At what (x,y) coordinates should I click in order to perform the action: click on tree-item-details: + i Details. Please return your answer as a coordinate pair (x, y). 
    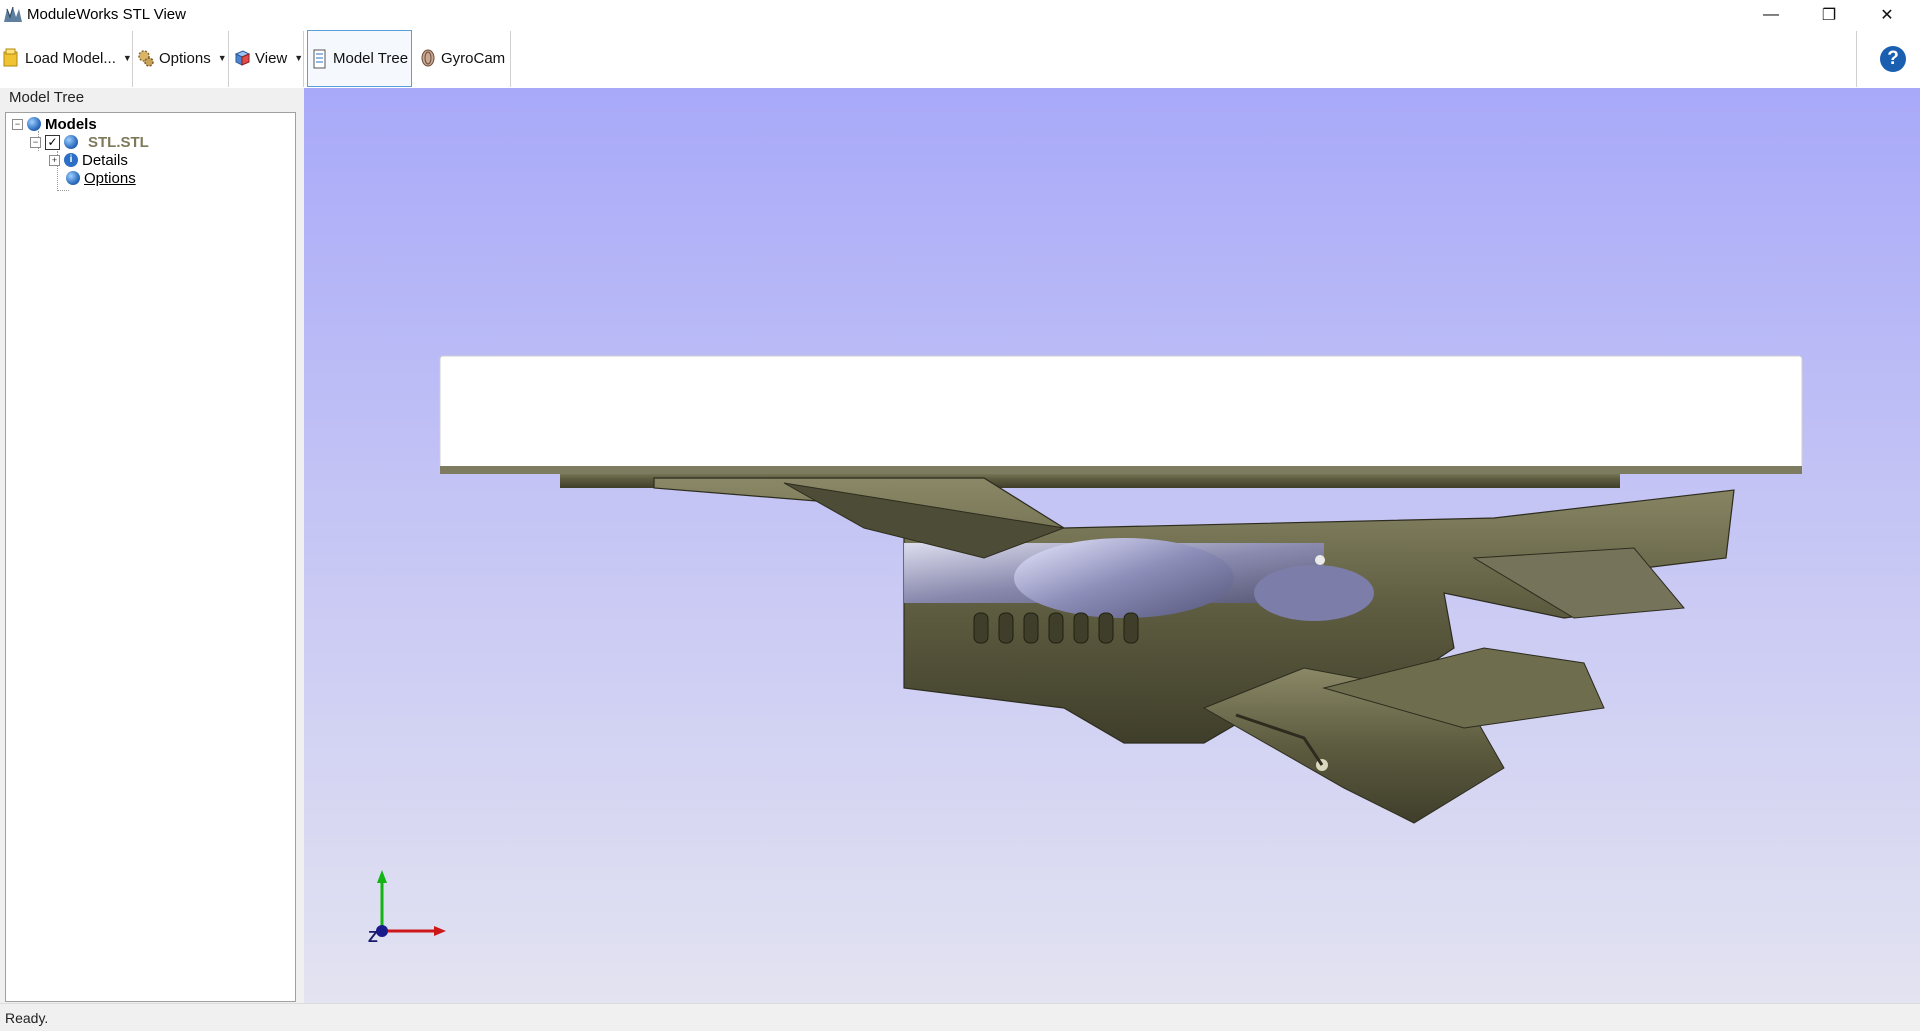
    Looking at the image, I should click on (88, 160).